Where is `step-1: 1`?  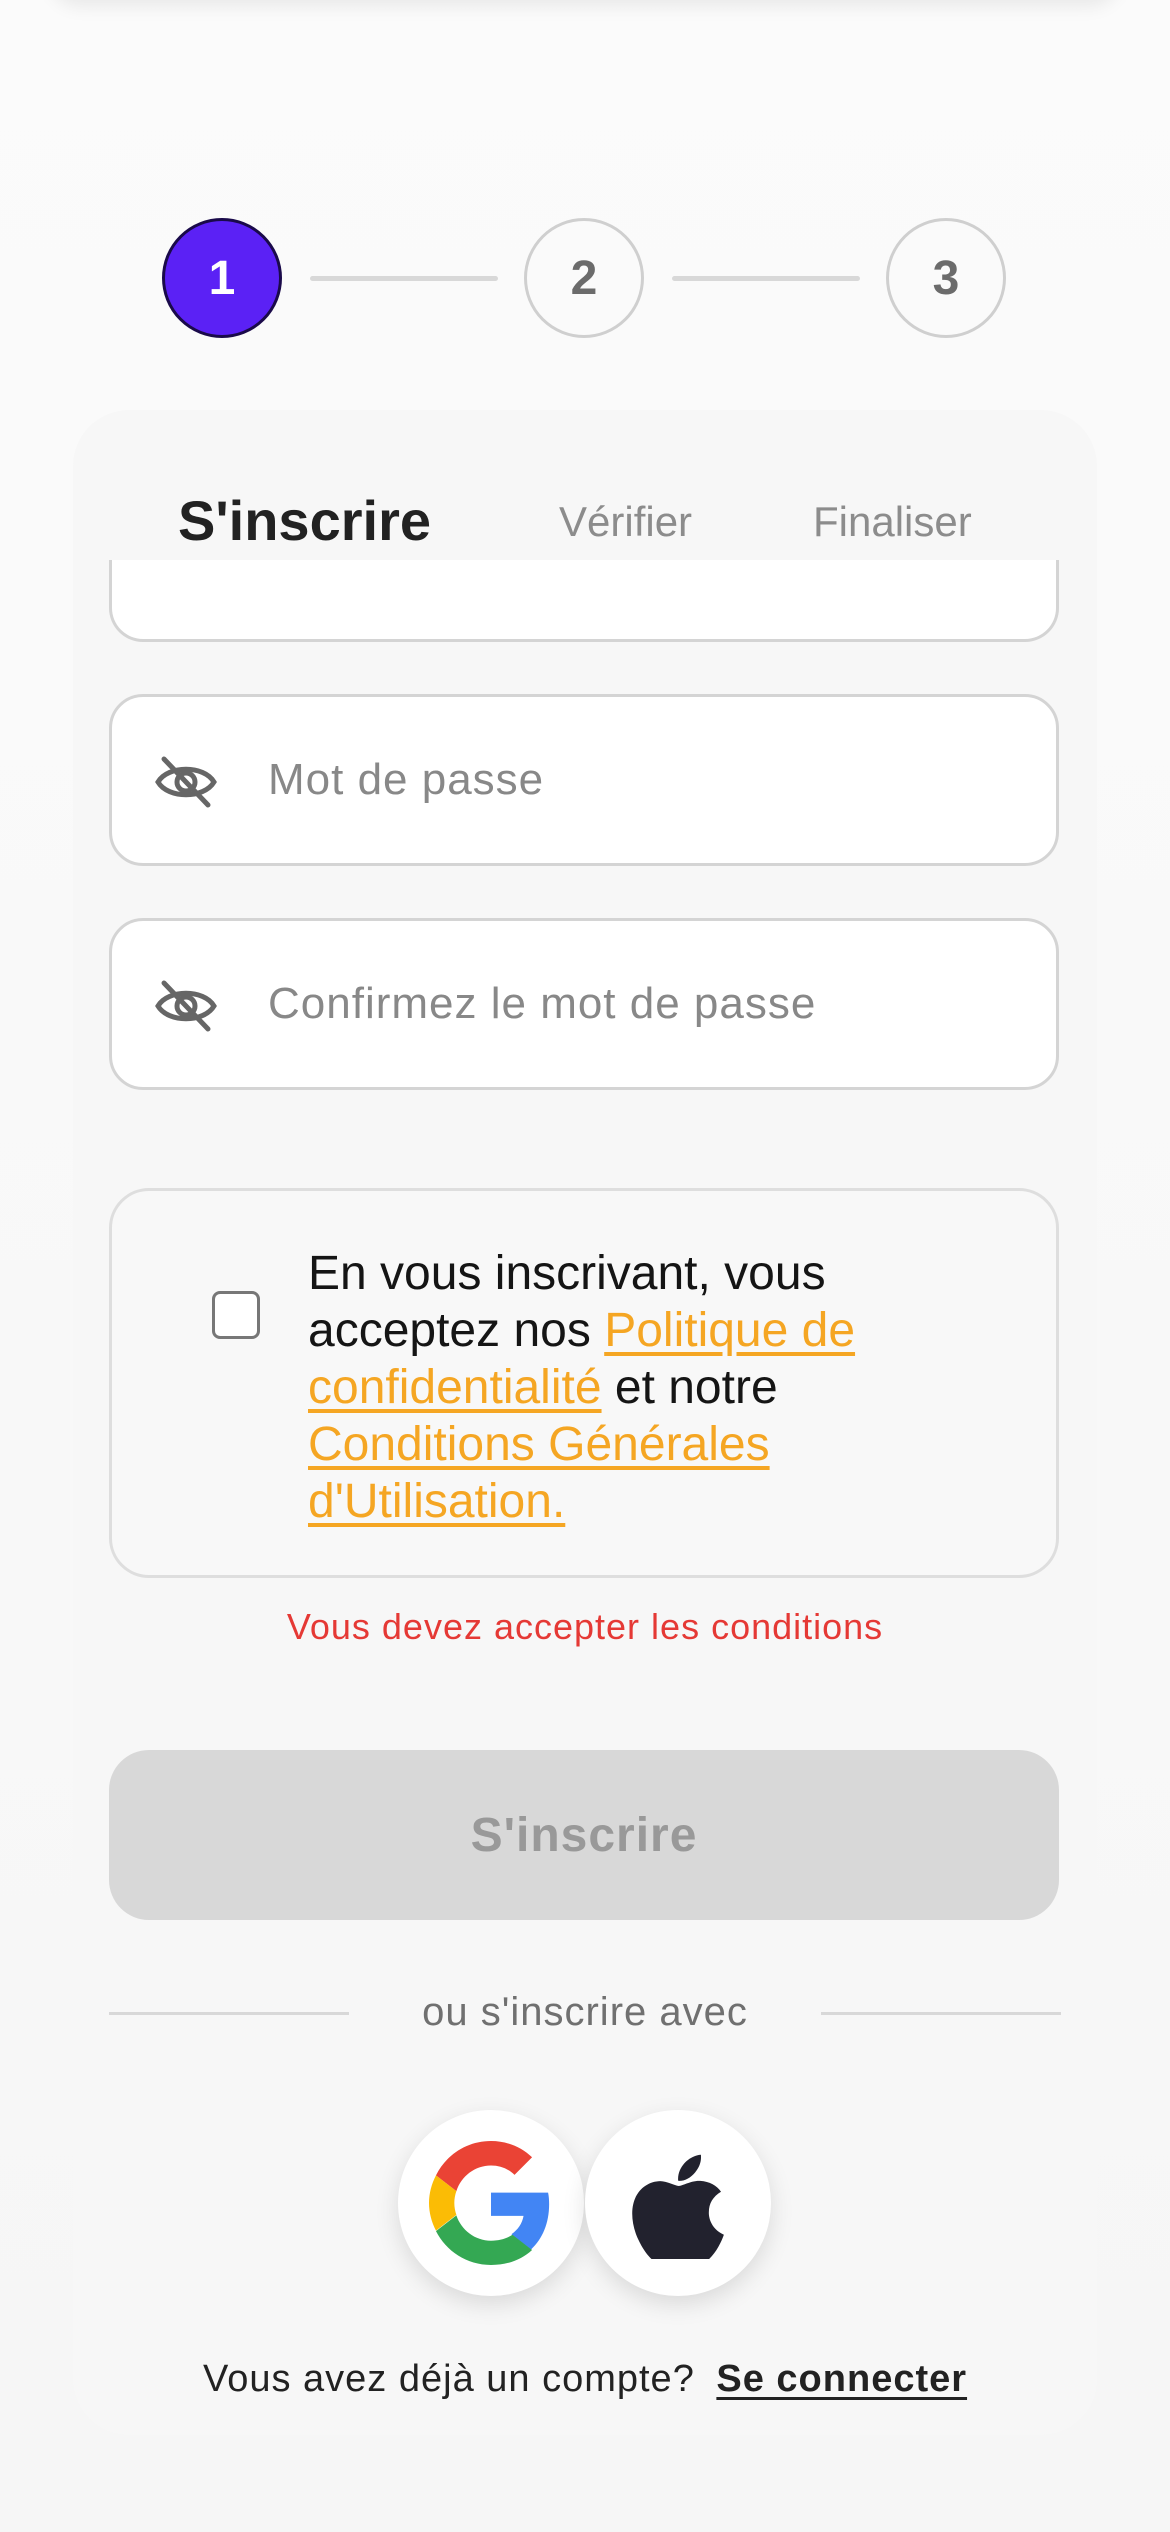 step-1: 1 is located at coordinates (222, 278).